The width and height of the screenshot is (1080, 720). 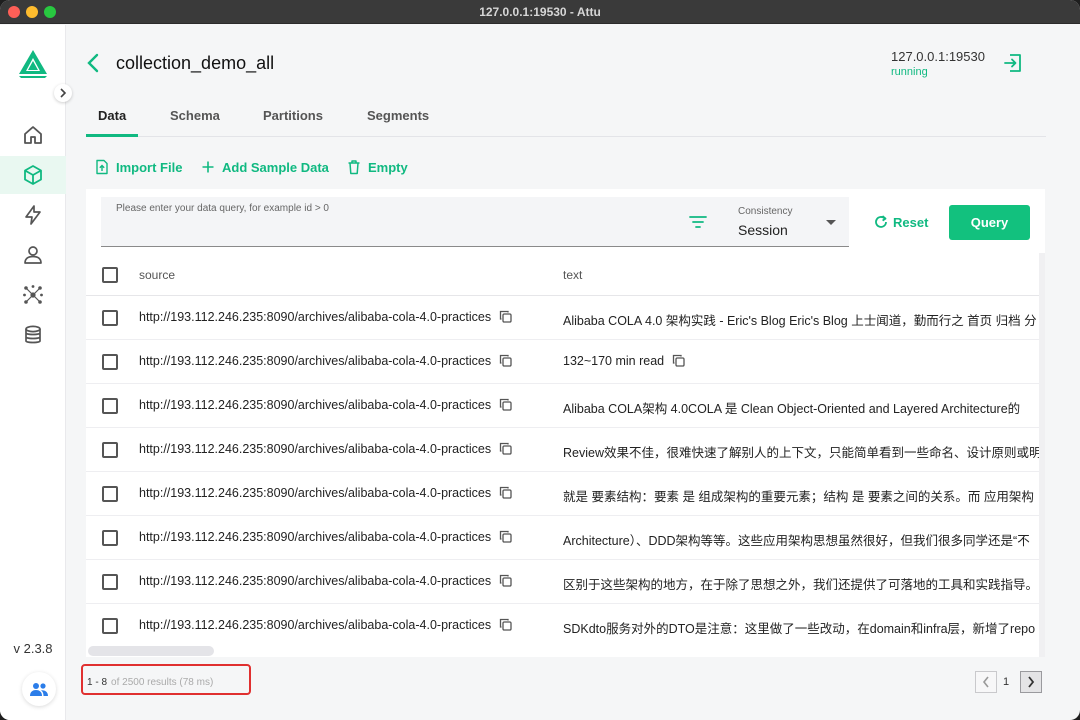 What do you see at coordinates (112, 135) in the screenshot?
I see `active-tab-indicator` at bounding box center [112, 135].